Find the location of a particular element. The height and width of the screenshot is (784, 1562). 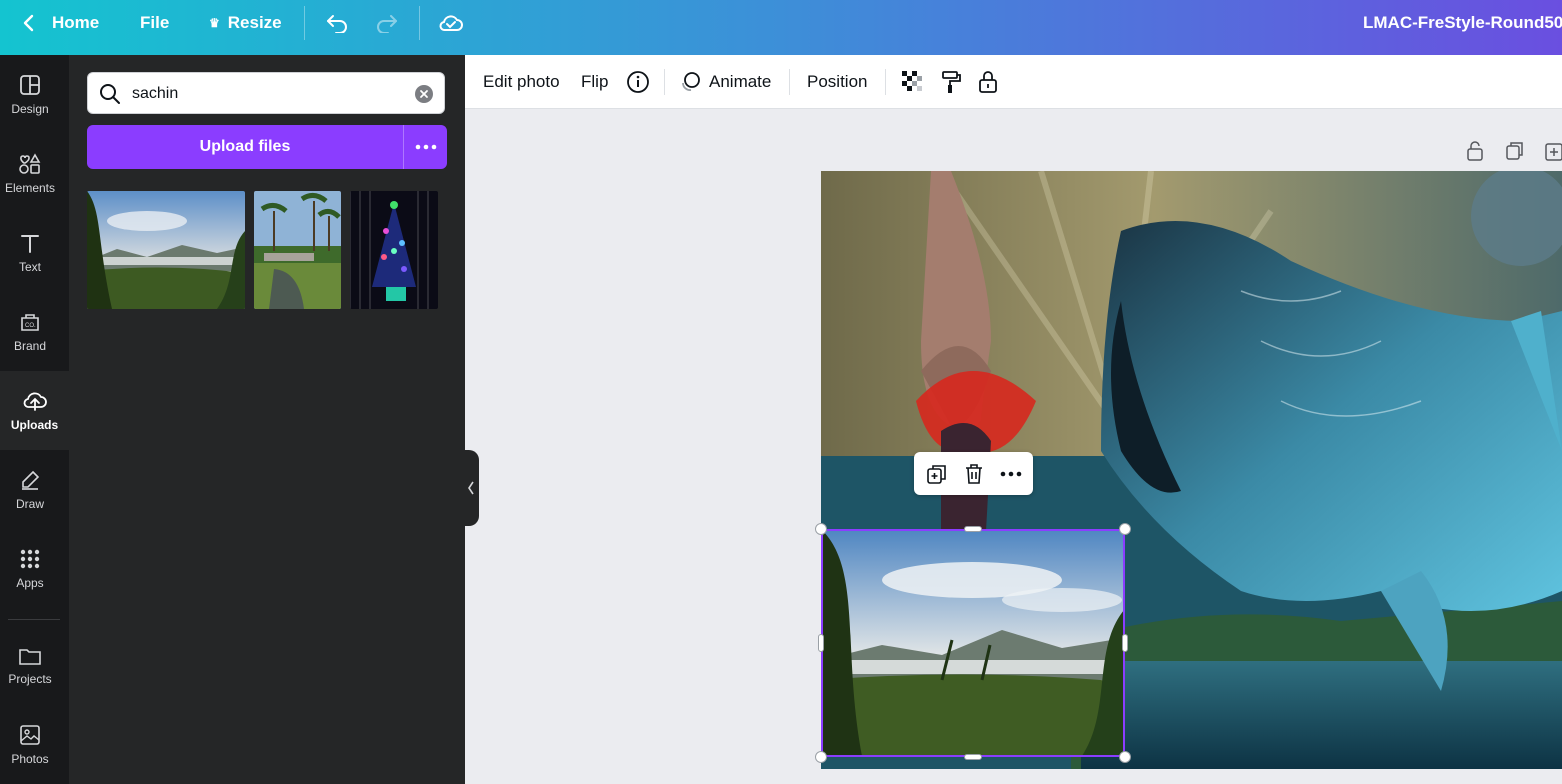

rail-item-design: Design is located at coordinates (30, 94).